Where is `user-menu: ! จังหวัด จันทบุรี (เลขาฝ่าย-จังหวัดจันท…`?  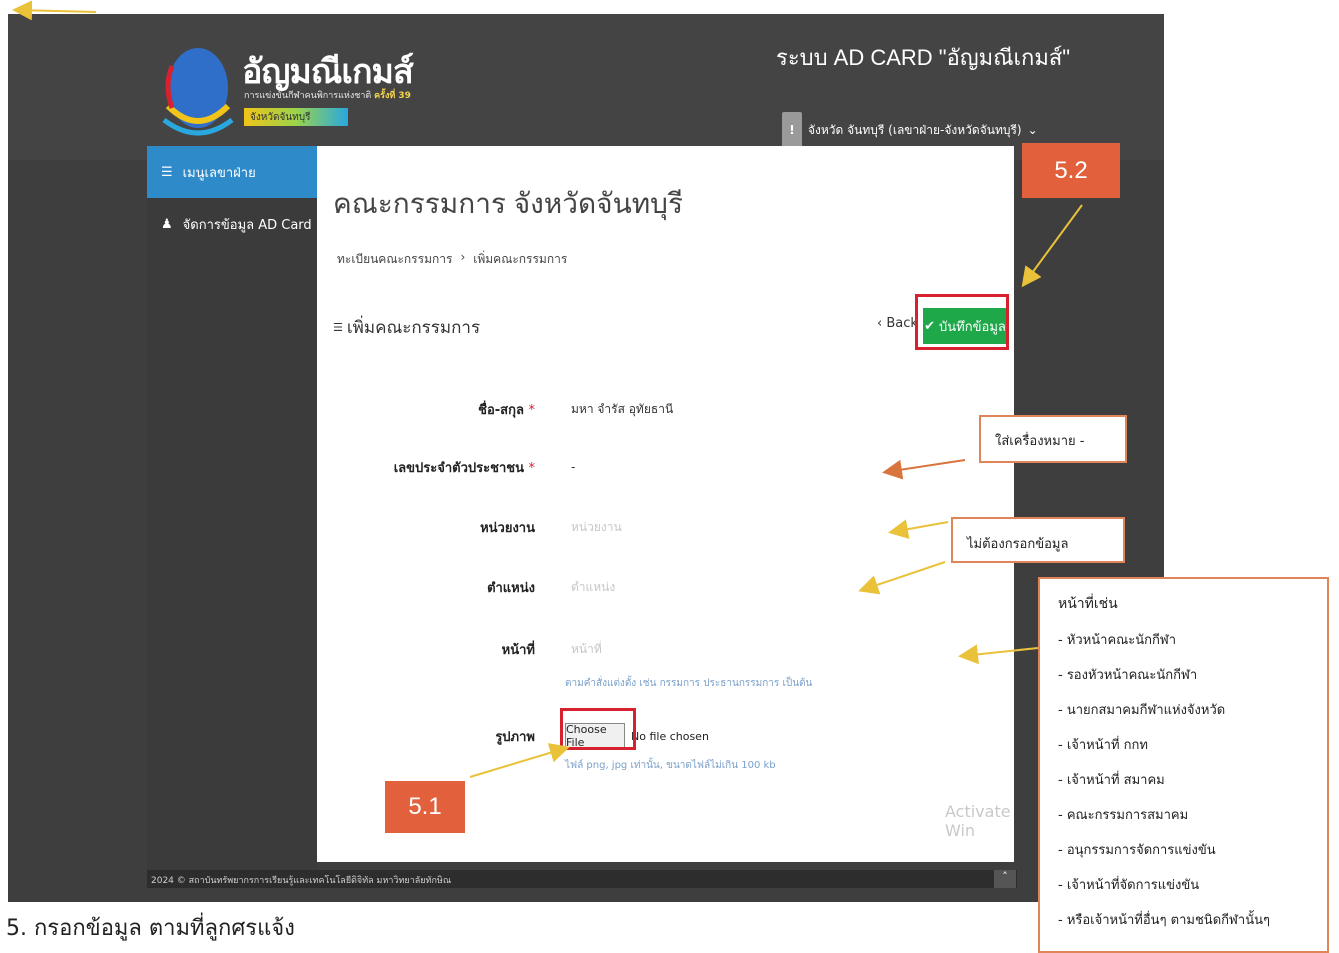
user-menu: ! จังหวัด จันทบุรี (เลขาฝ่าย-จังหวัดจันท… is located at coordinates (910, 130).